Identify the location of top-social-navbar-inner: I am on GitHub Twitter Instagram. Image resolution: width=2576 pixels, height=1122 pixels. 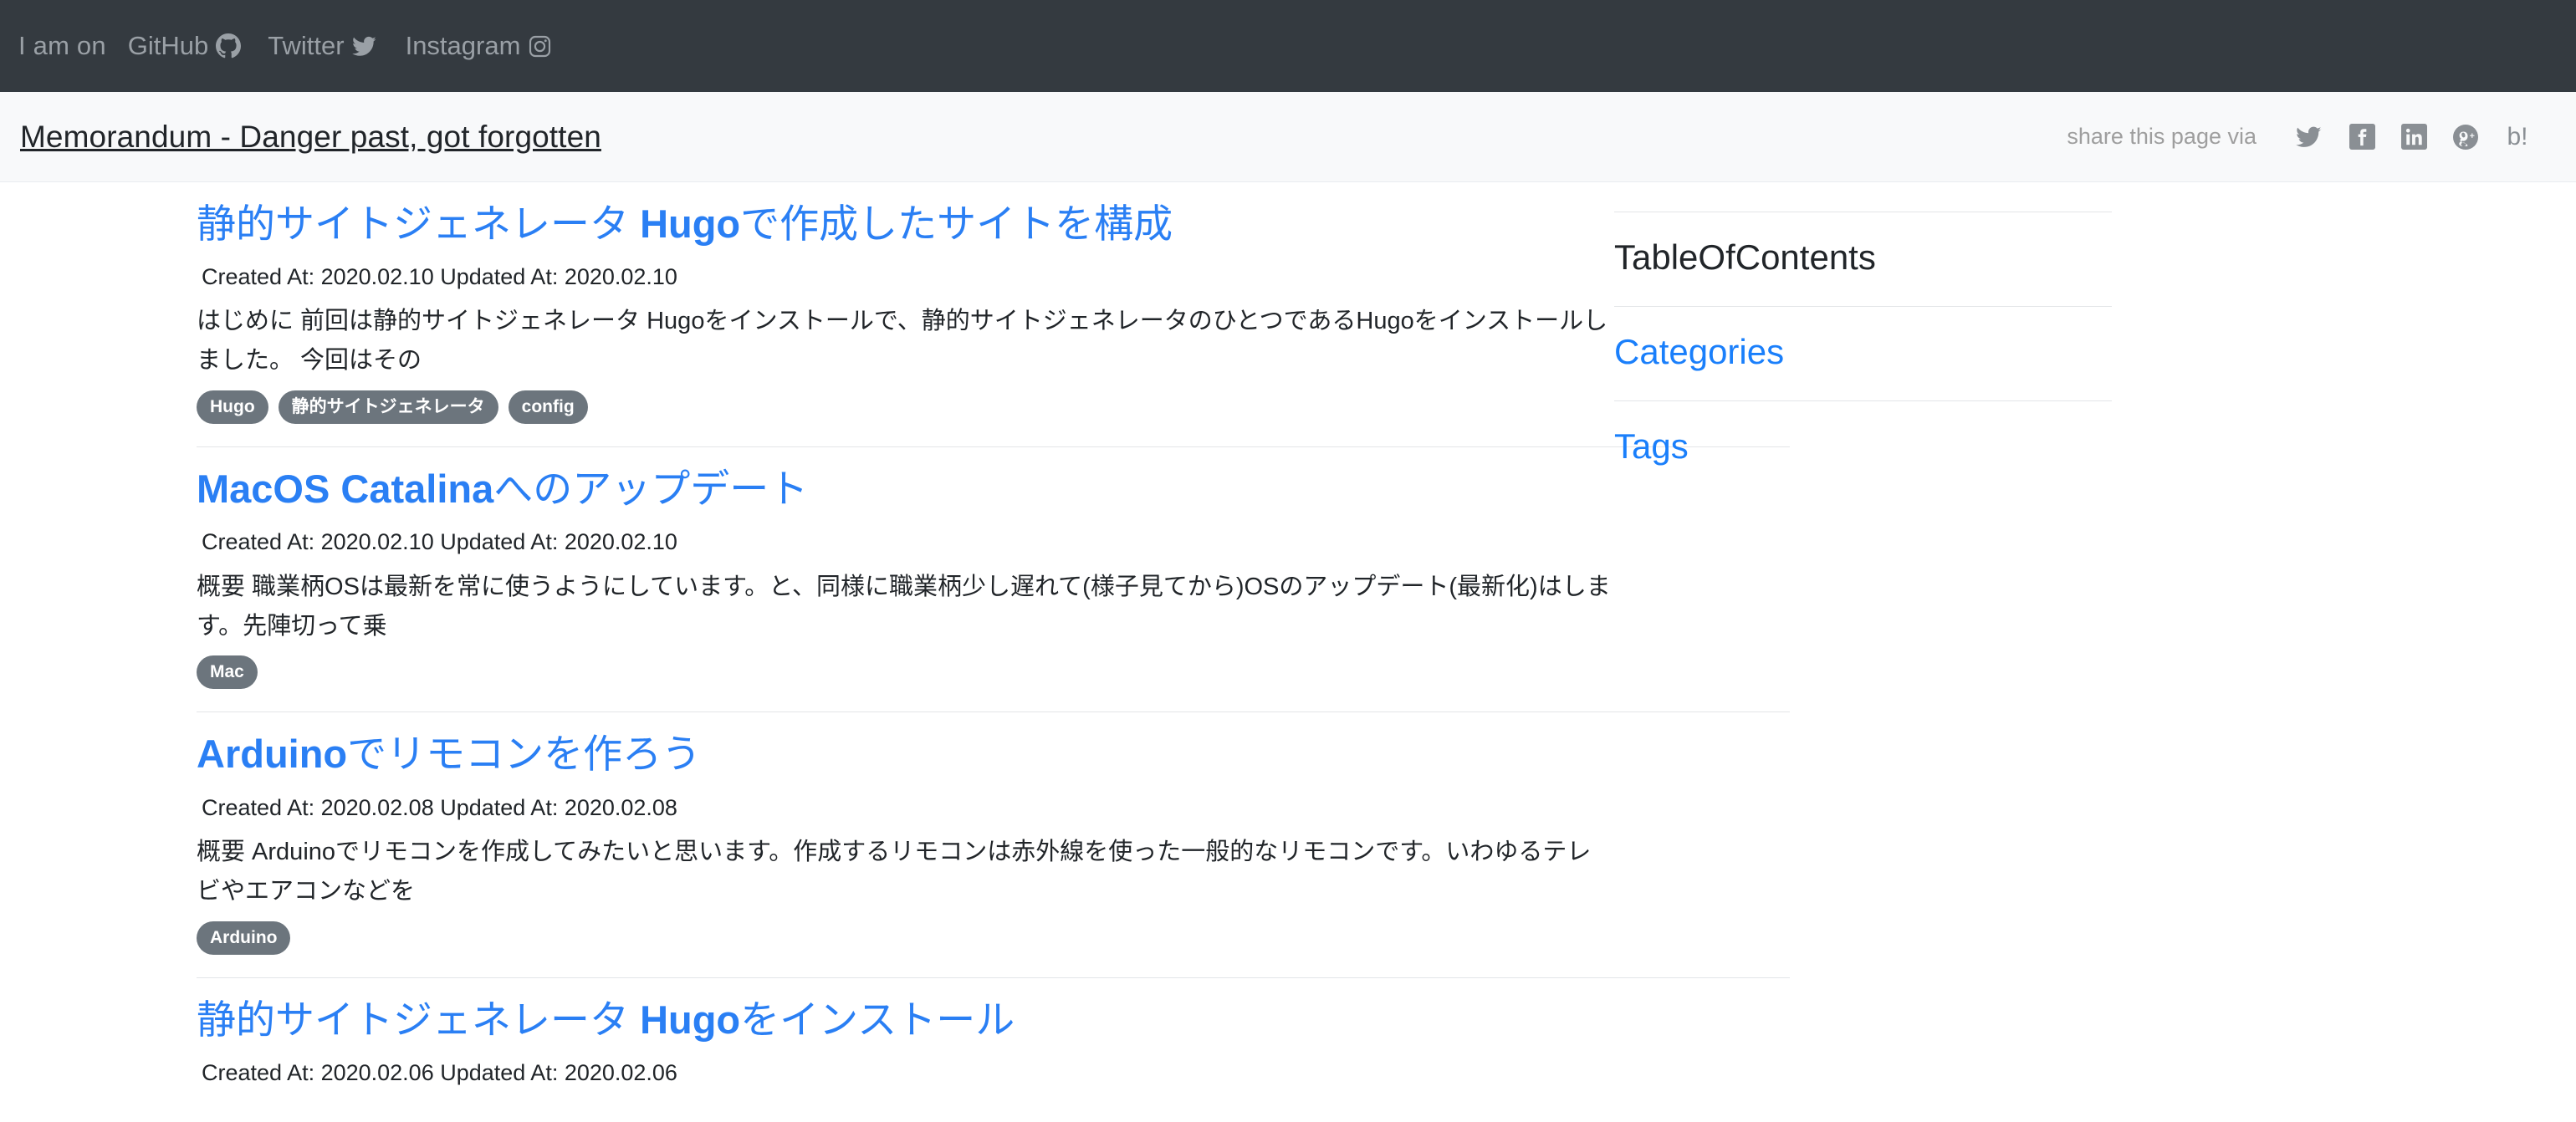
(298, 46).